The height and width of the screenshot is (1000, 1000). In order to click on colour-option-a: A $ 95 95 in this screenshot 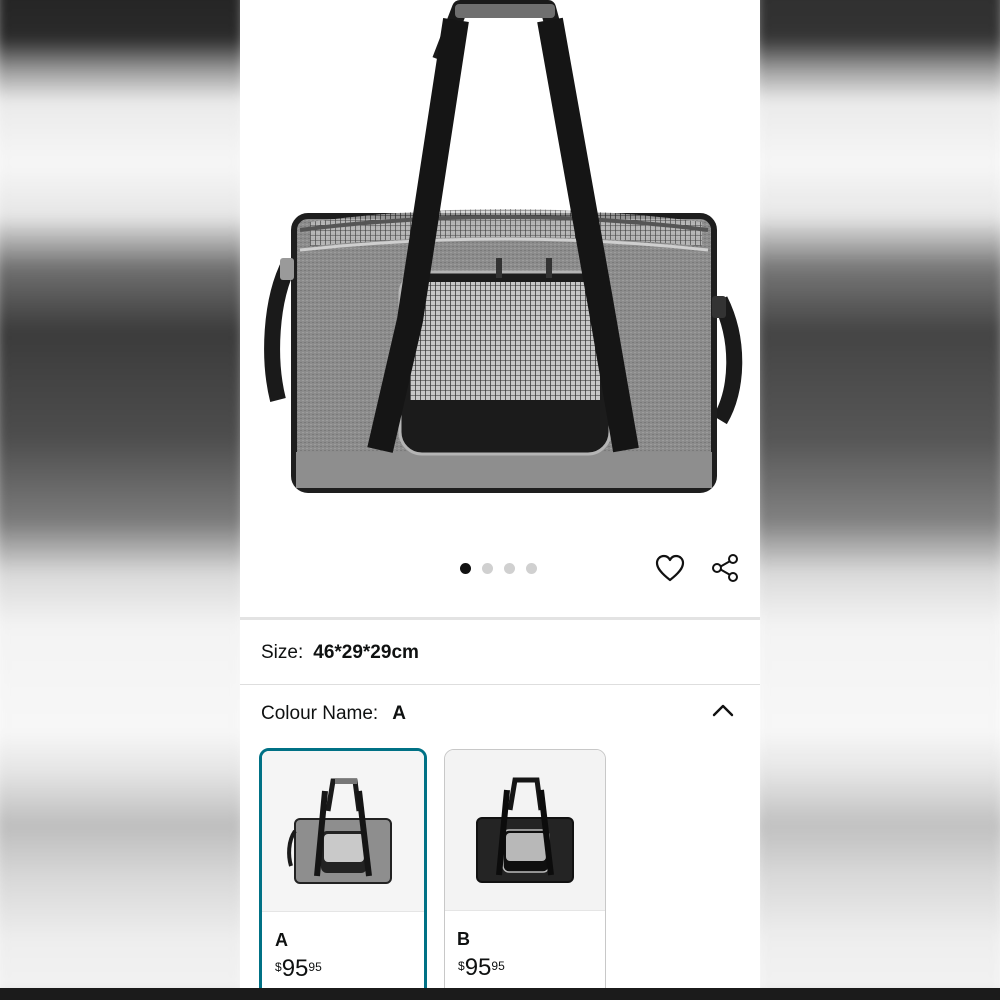, I will do `click(343, 874)`.